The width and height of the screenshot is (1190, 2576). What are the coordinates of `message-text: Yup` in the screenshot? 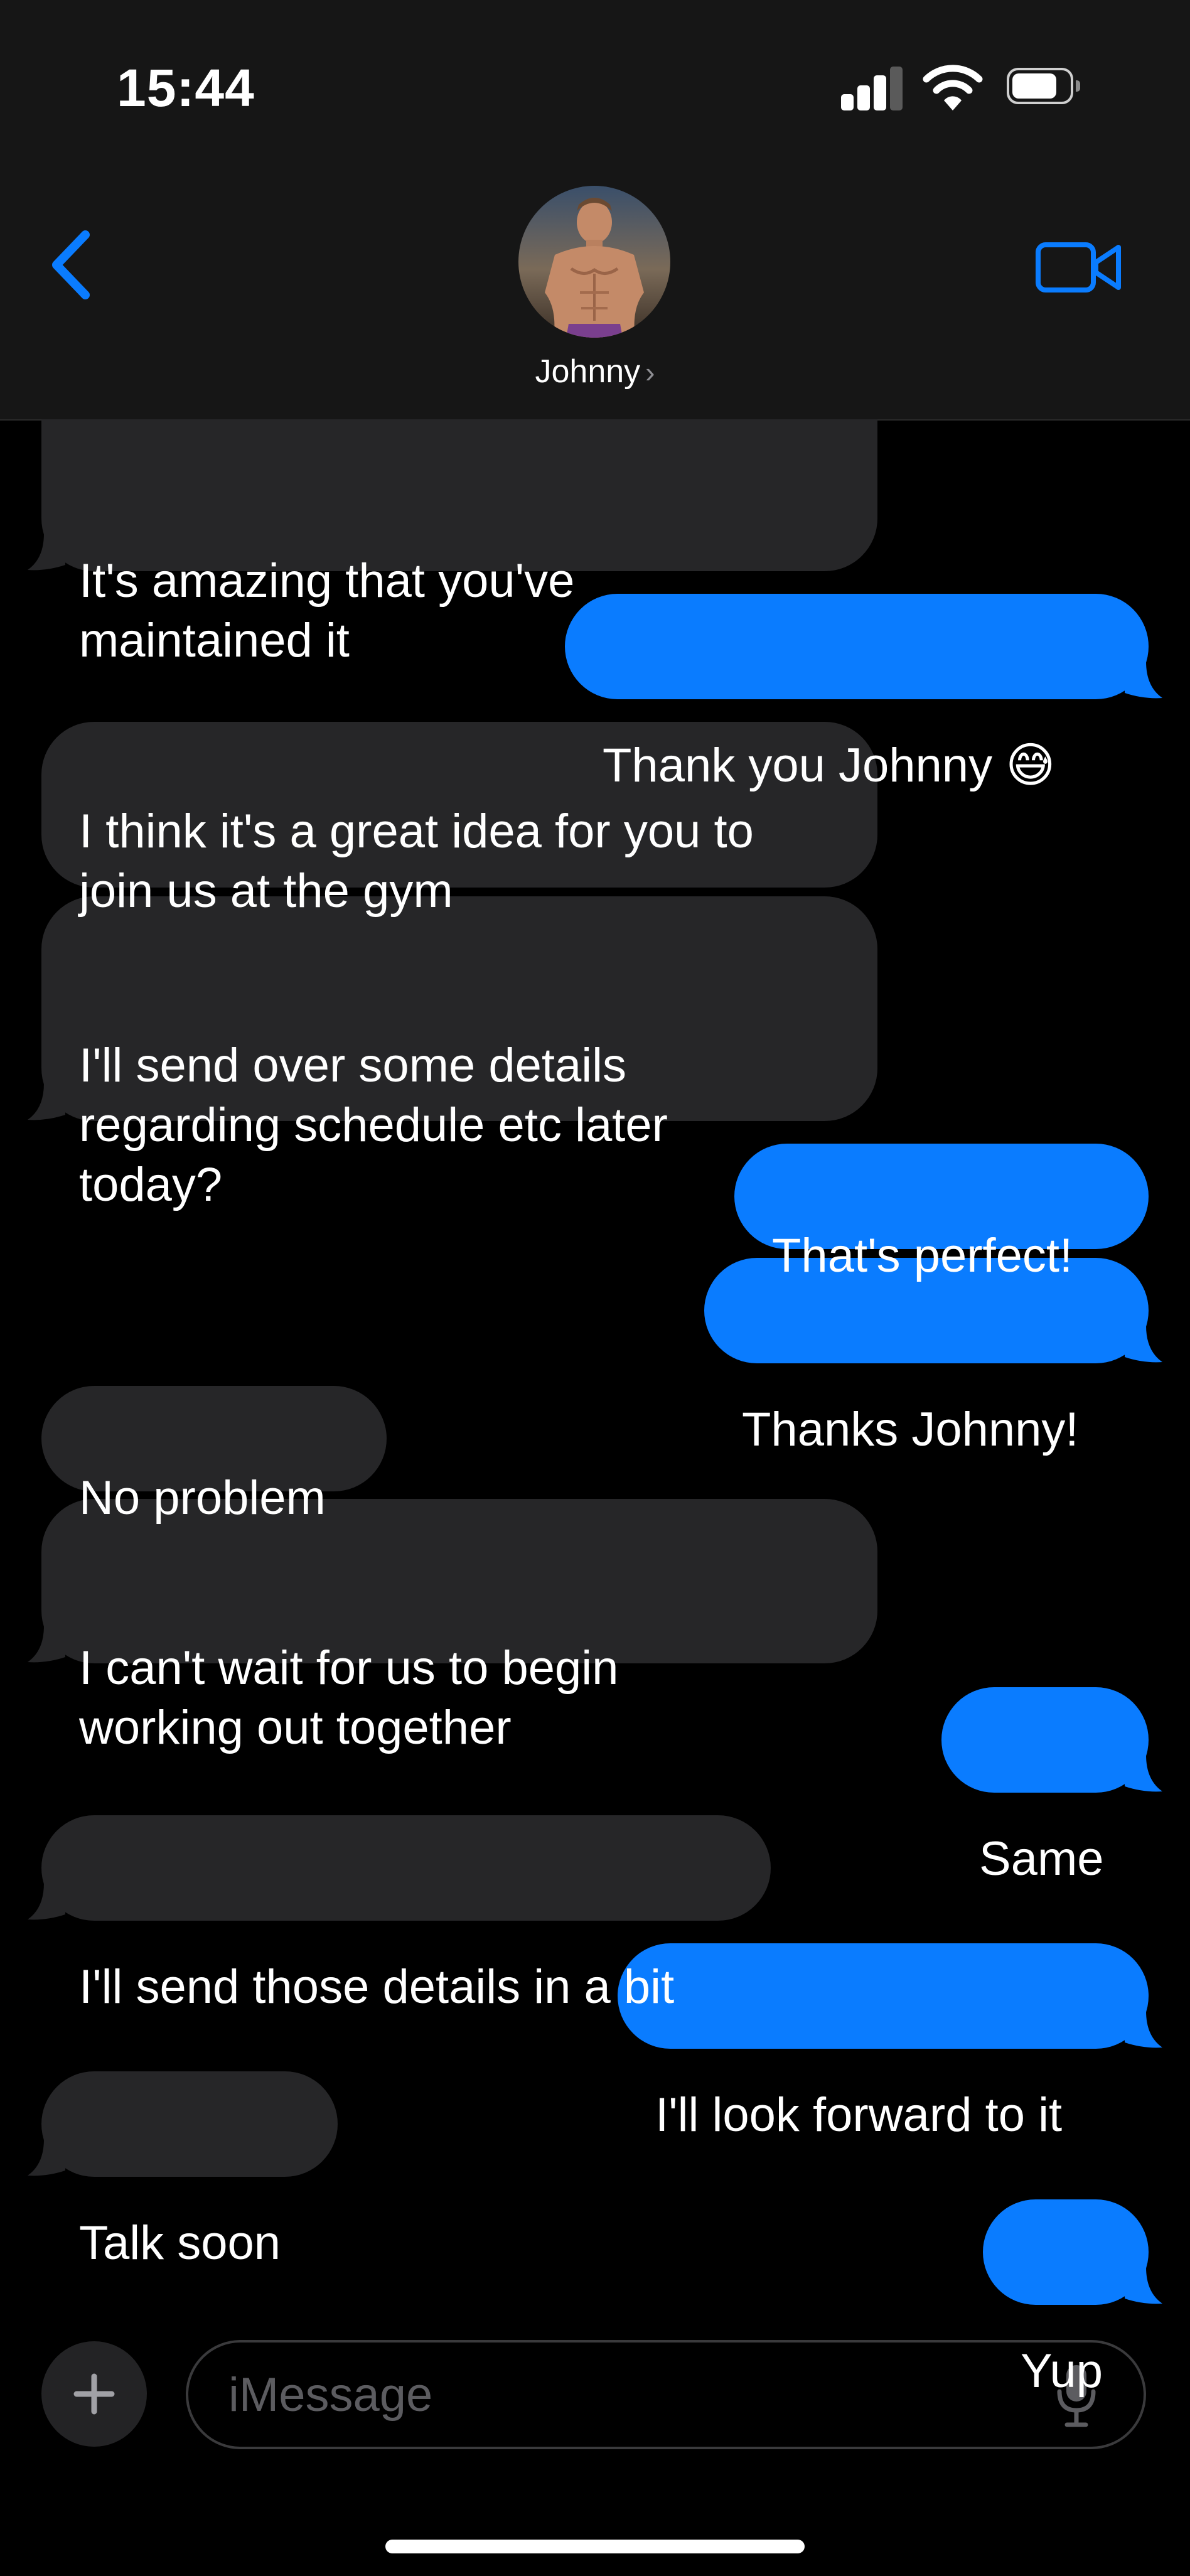 It's located at (1062, 2371).